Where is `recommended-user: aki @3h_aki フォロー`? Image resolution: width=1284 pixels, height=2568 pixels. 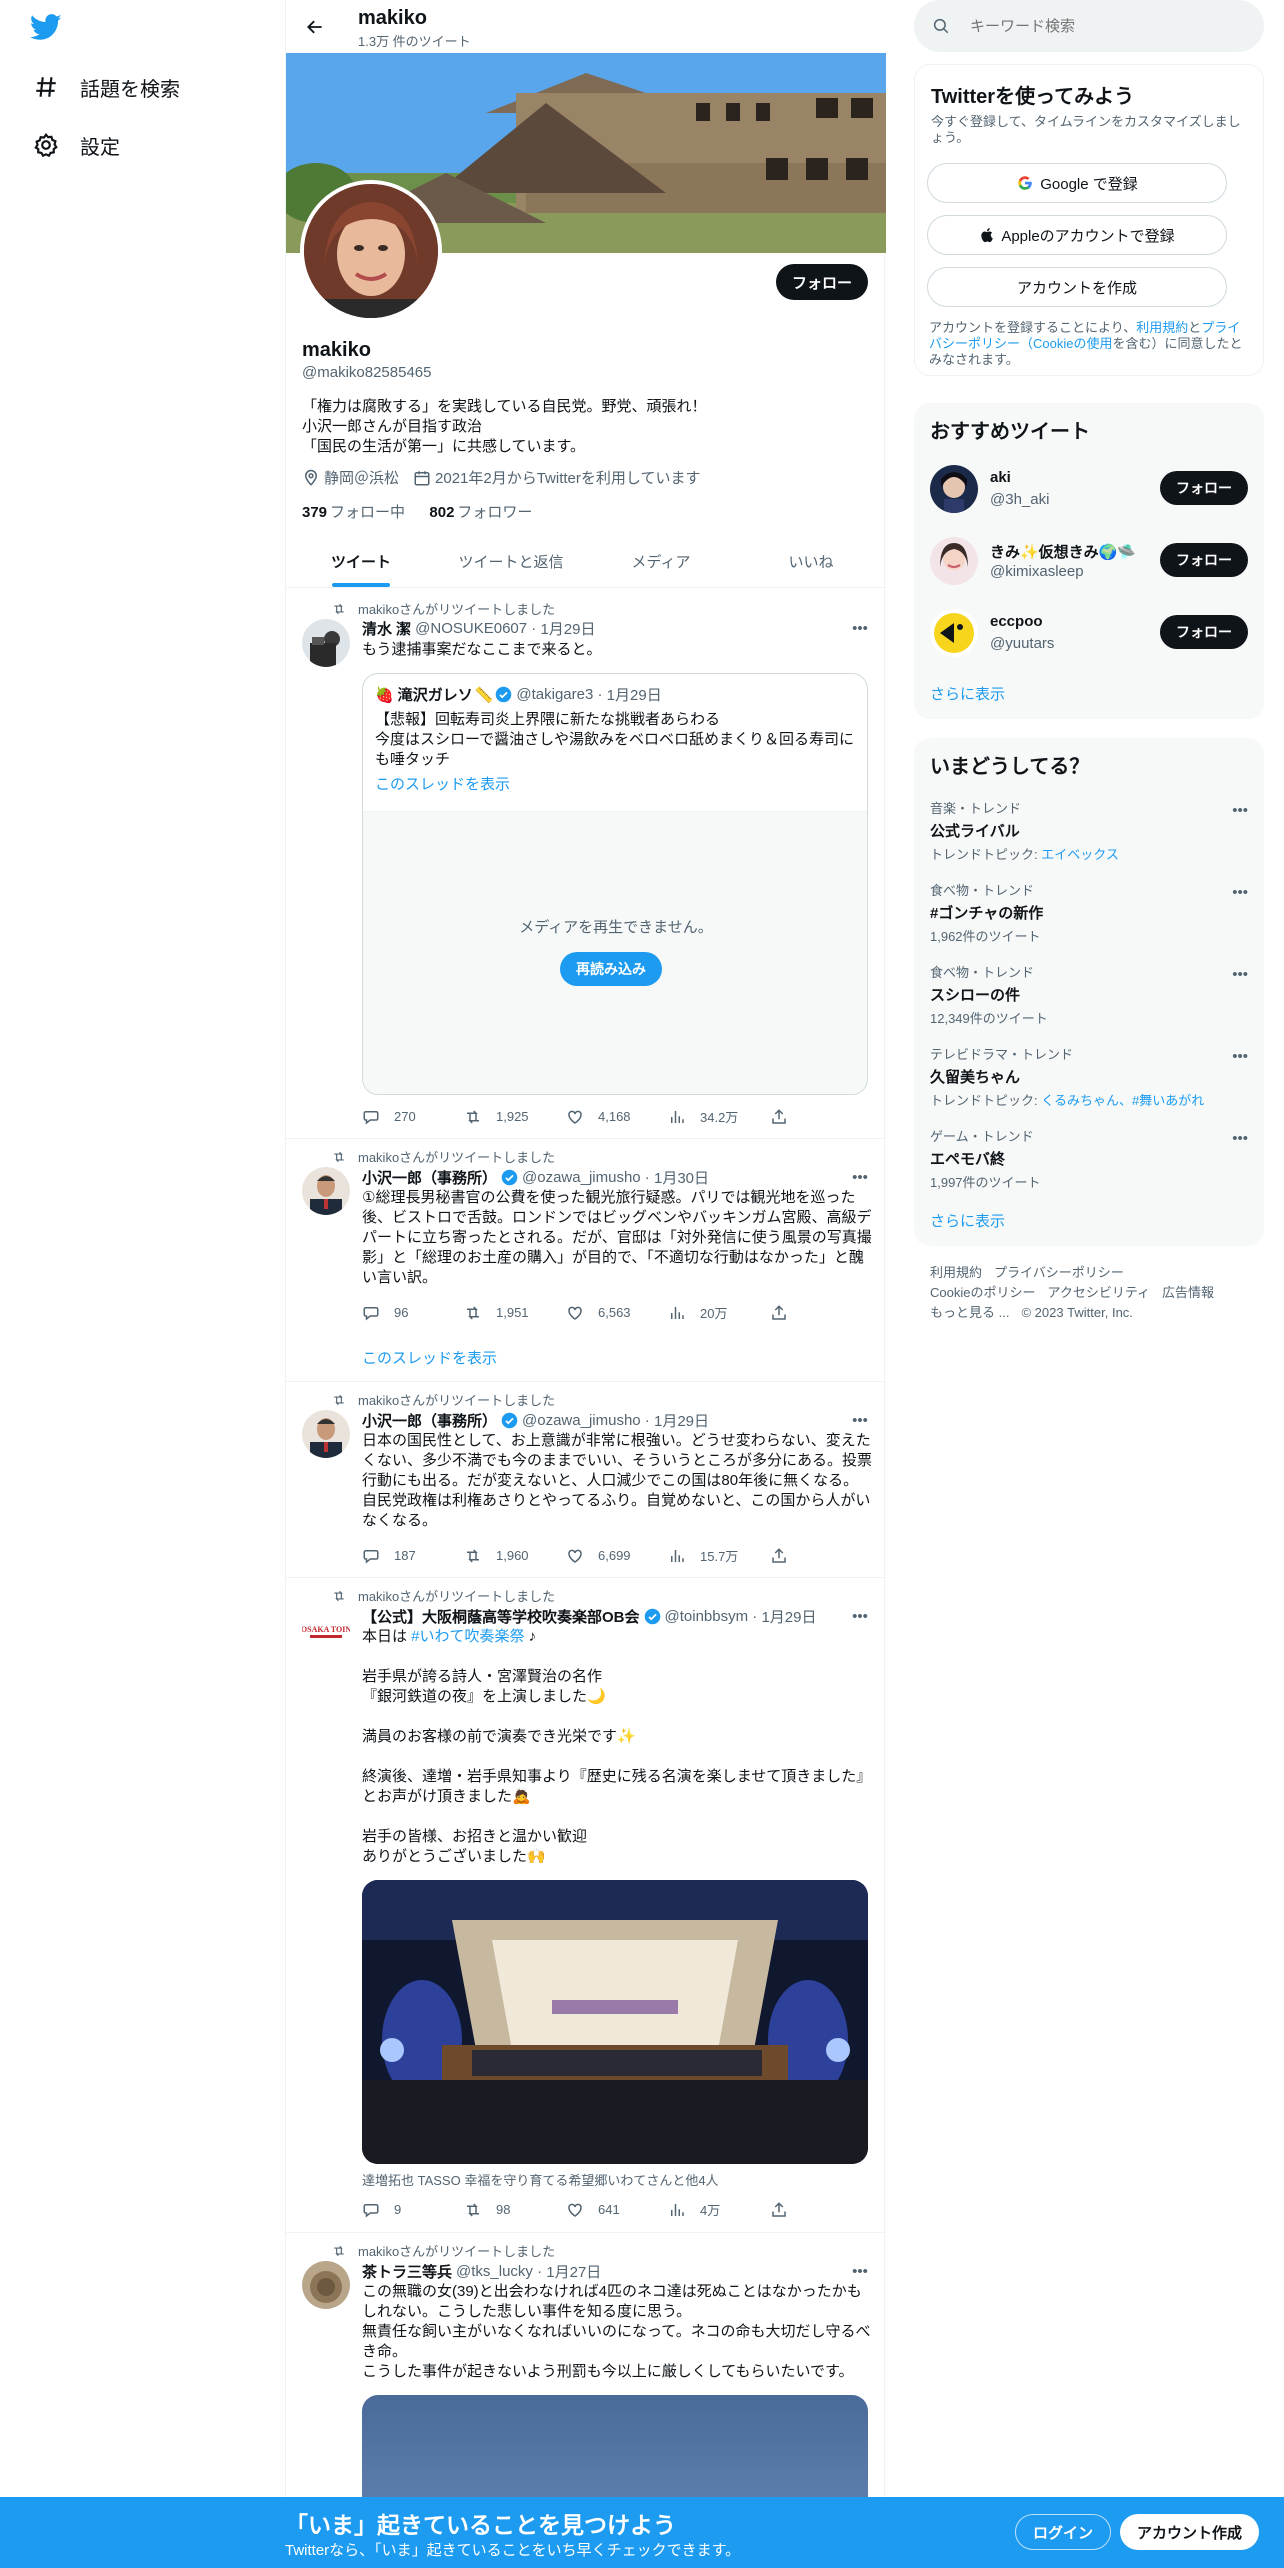 recommended-user: aki @3h_aki フォロー is located at coordinates (1089, 489).